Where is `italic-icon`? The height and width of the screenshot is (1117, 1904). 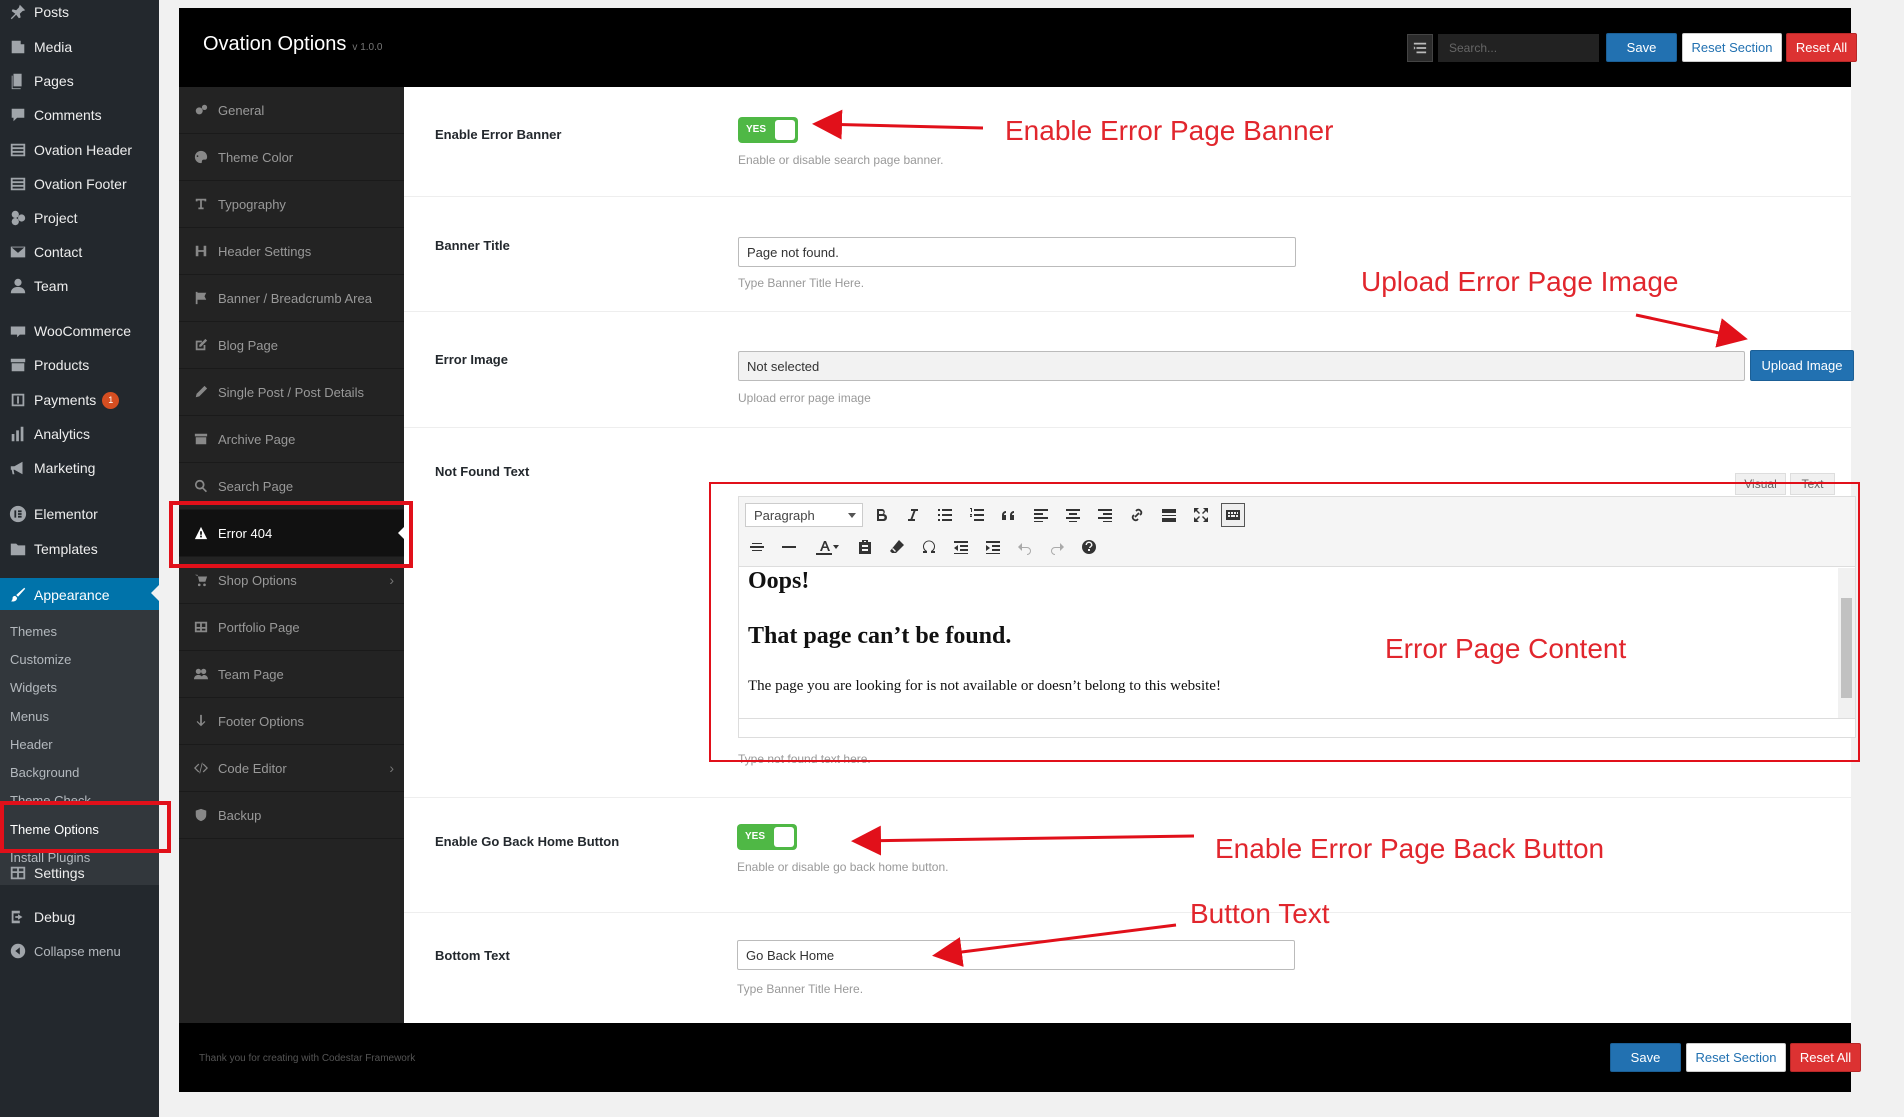
italic-icon is located at coordinates (913, 515).